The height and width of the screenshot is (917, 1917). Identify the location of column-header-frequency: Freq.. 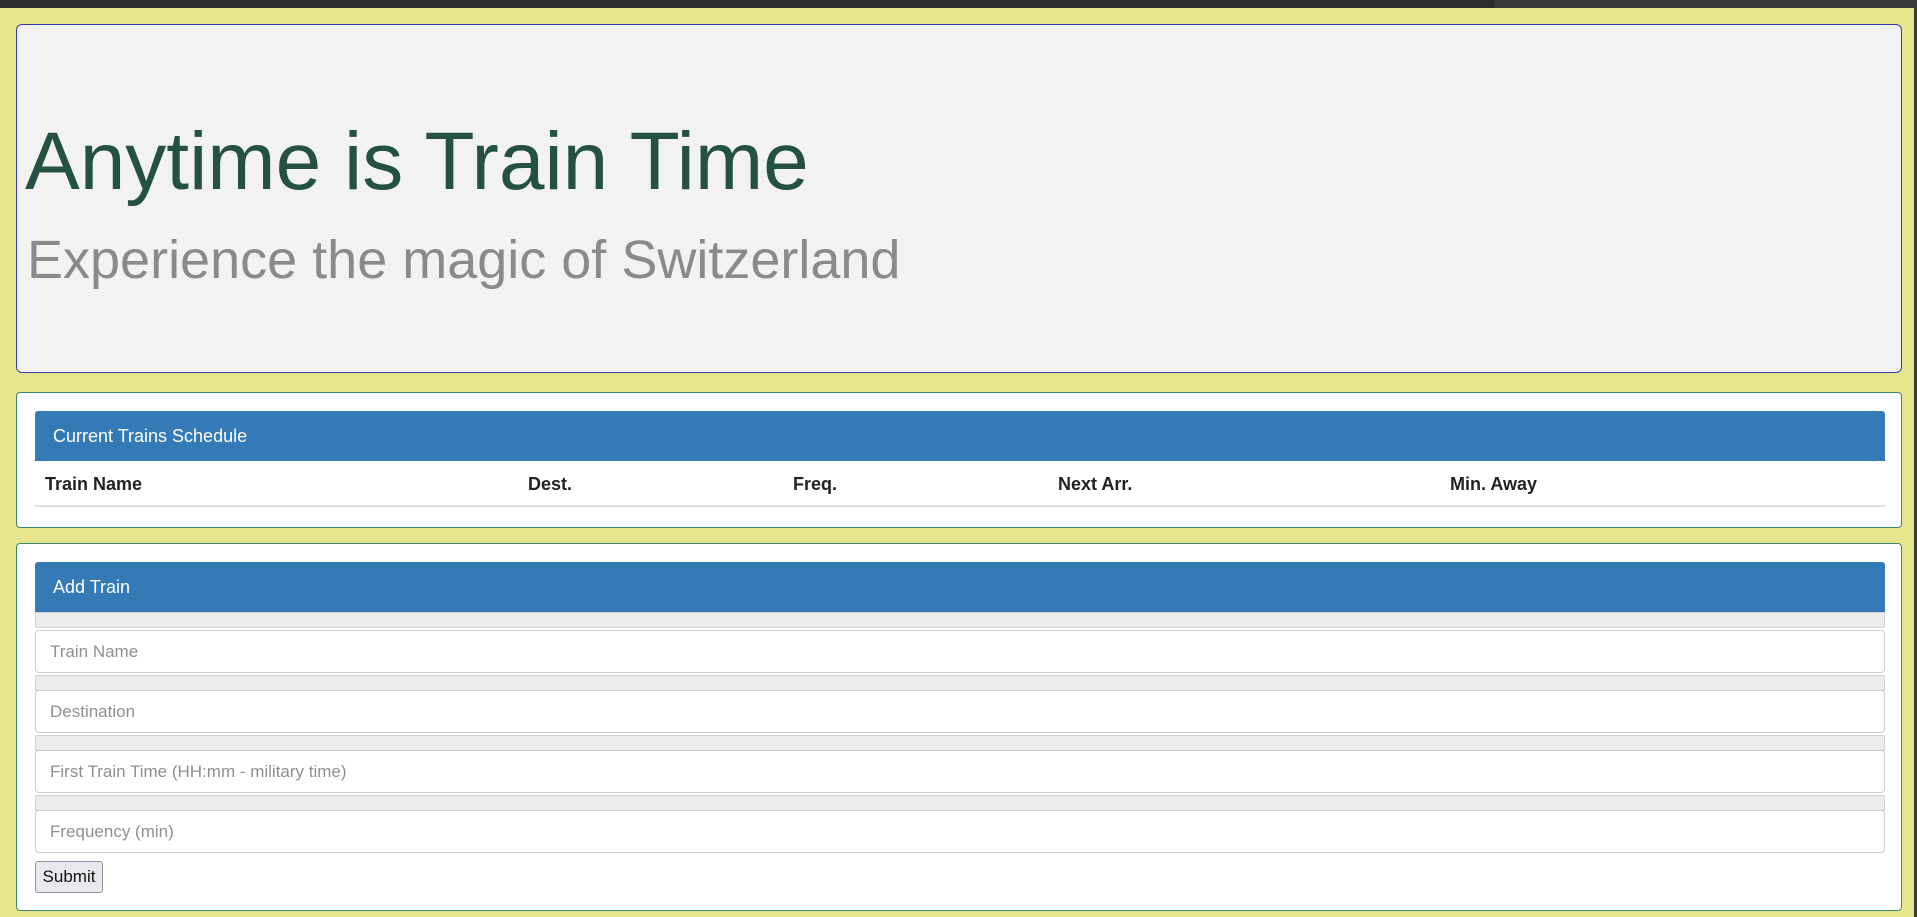
(815, 484).